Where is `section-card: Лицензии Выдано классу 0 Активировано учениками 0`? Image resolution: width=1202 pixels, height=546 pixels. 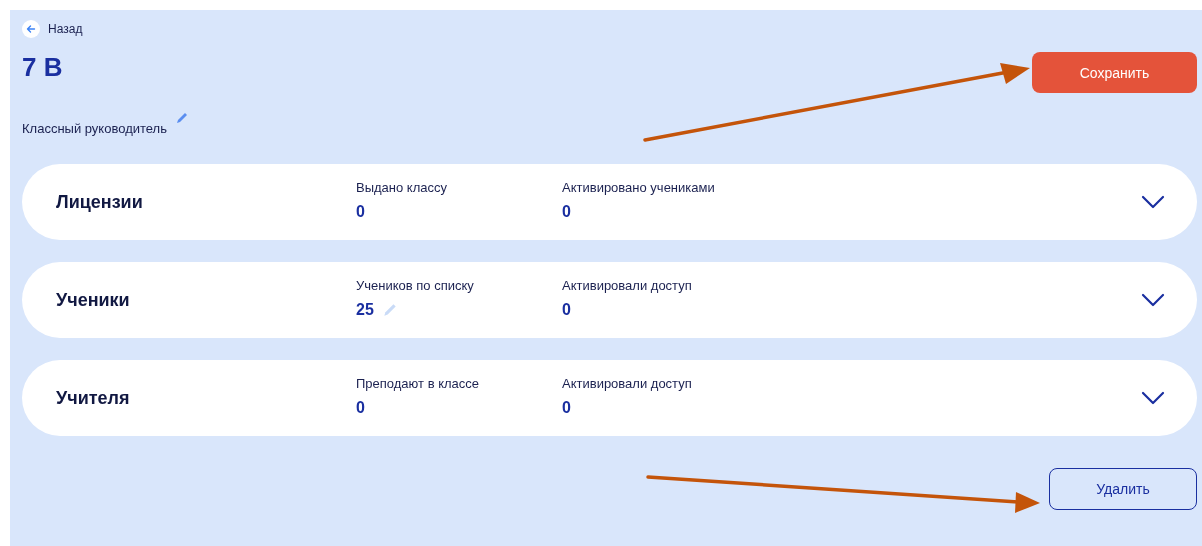
section-card: Лицензии Выдано классу 0 Активировано учениками 0 is located at coordinates (609, 202).